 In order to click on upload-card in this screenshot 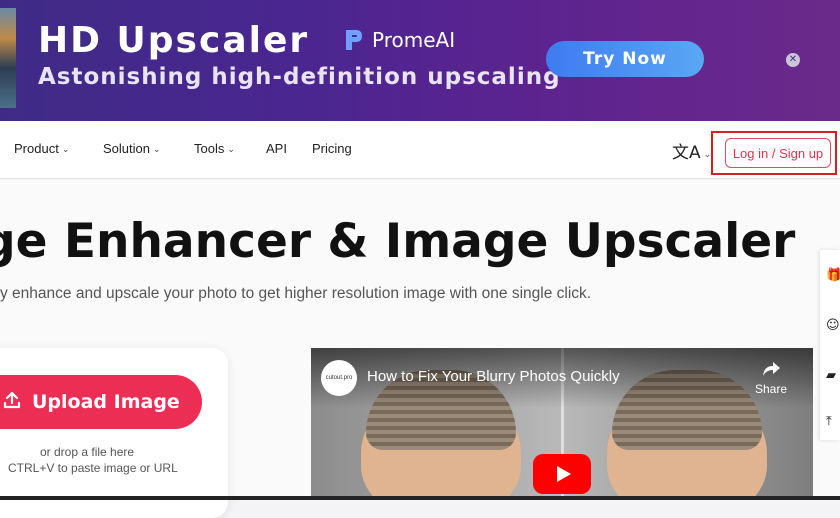, I will do `click(114, 433)`.